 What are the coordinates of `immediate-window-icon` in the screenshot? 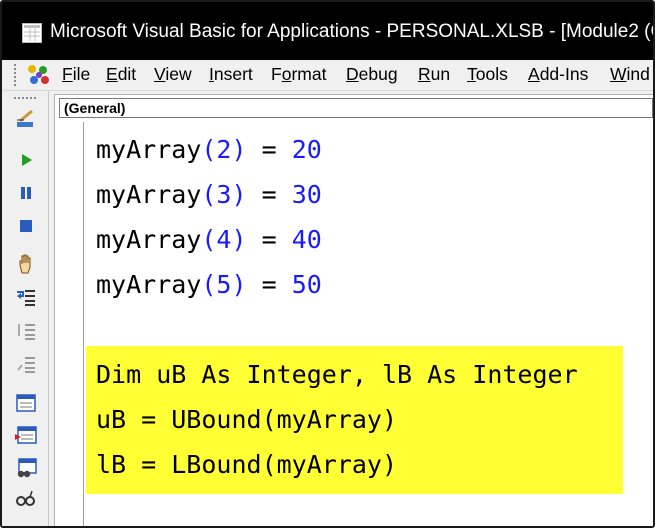 It's located at (26, 435).